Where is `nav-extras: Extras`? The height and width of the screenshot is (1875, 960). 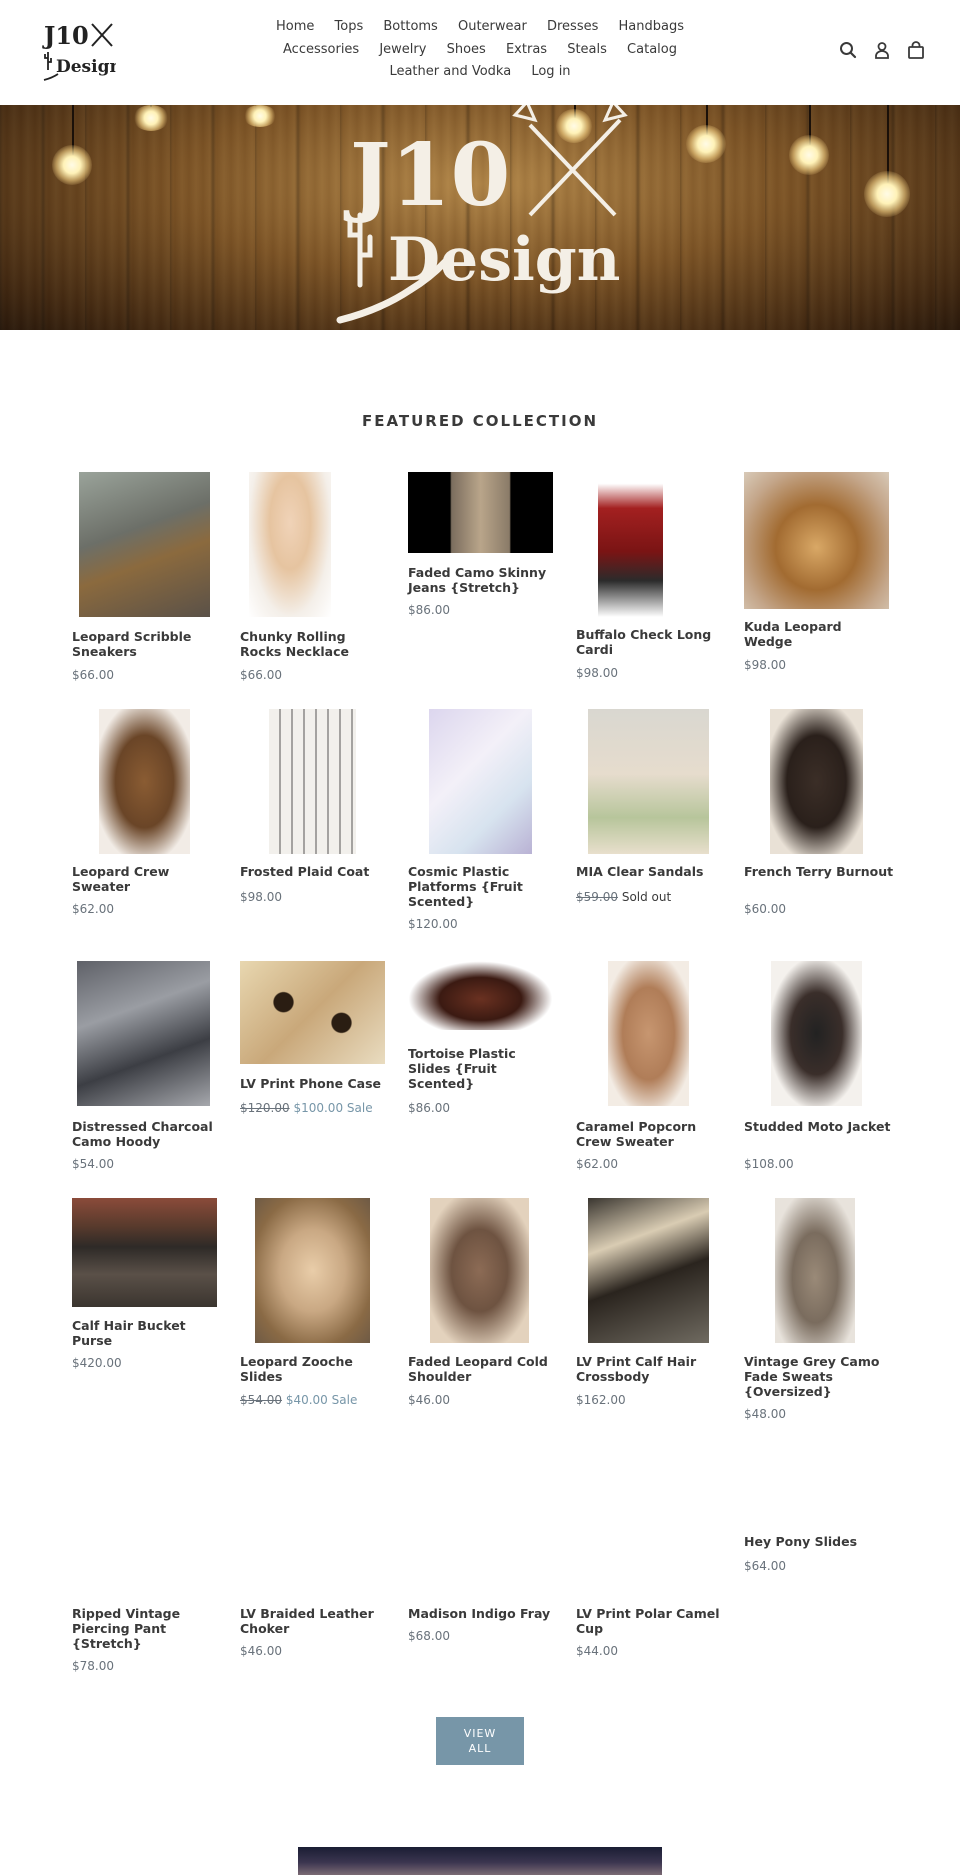 nav-extras: Extras is located at coordinates (526, 50).